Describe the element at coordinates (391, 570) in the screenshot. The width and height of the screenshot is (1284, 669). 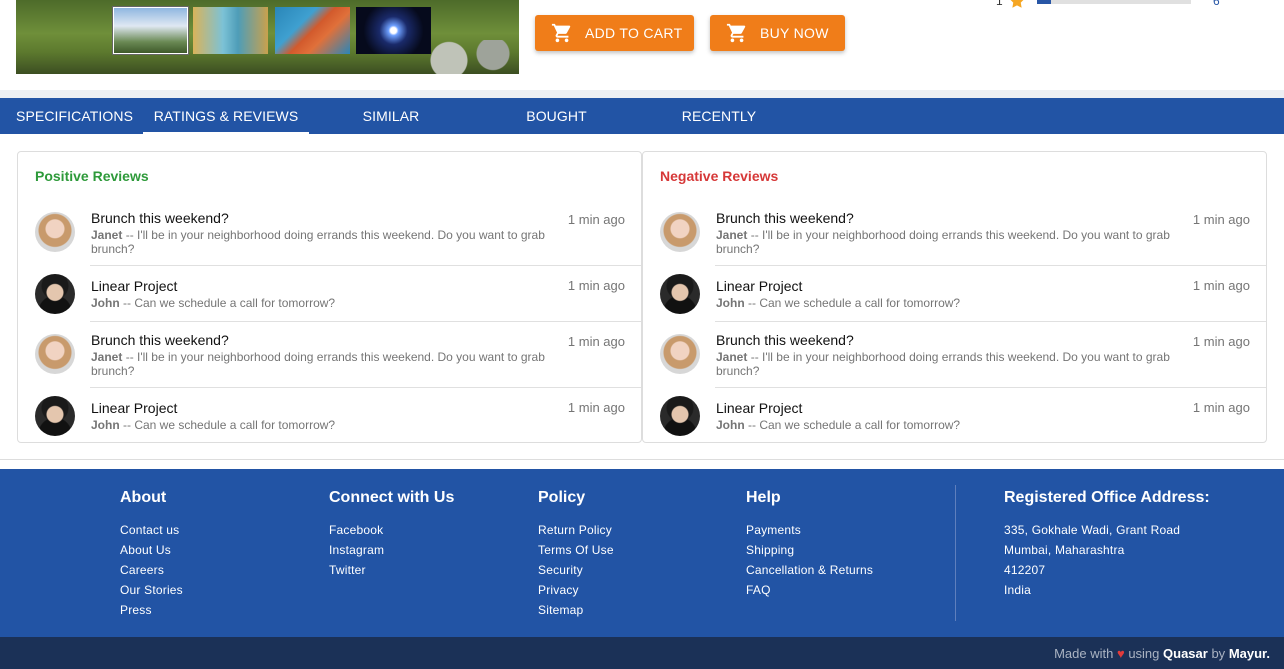
I see `footer-link-twitter: Twitter` at that location.